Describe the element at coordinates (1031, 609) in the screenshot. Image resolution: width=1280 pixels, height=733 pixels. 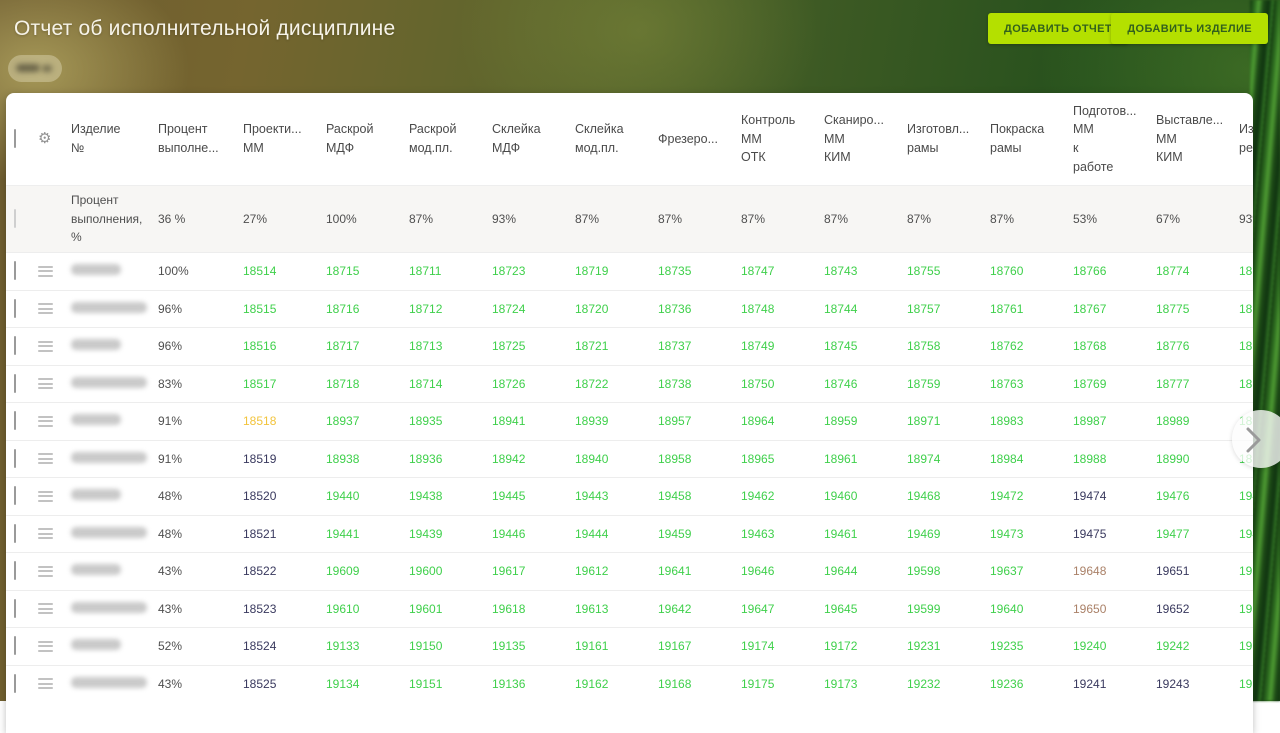
I see `op-number: 19640` at that location.